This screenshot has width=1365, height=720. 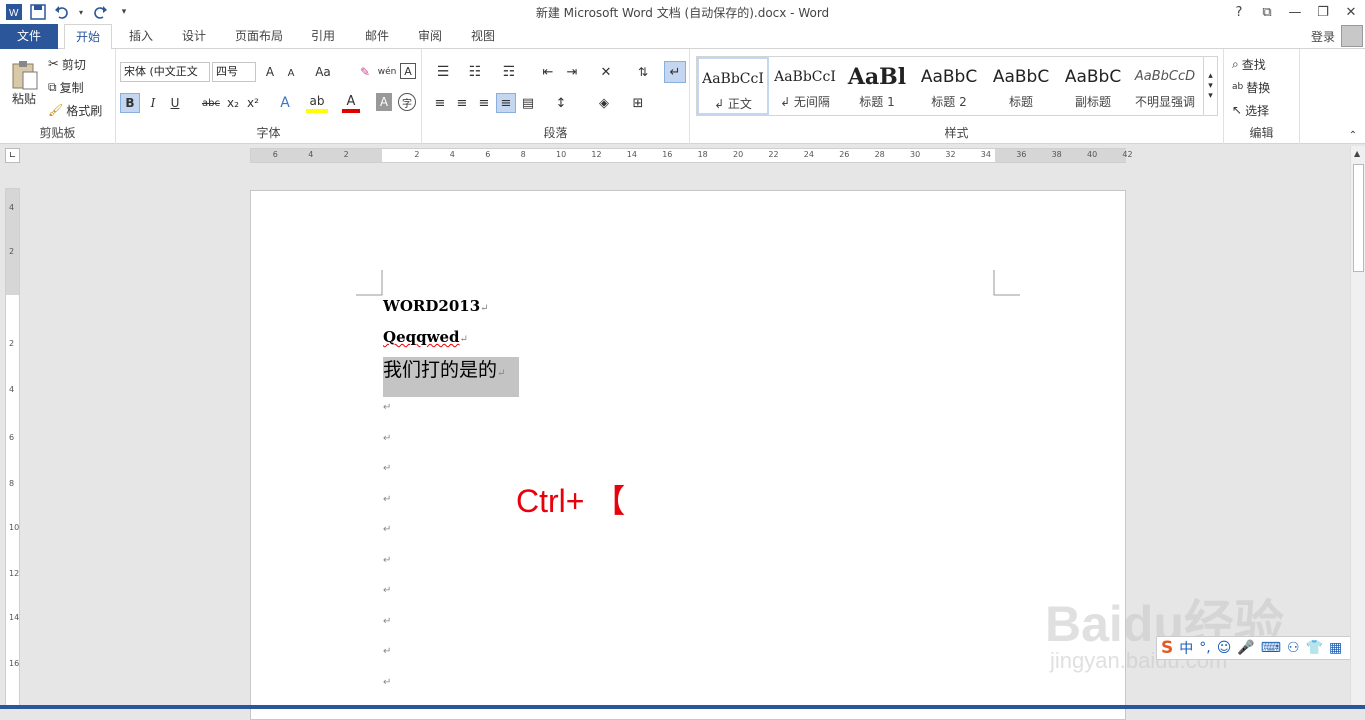 What do you see at coordinates (430, 36) in the screenshot?
I see `tab-review: 审阅` at bounding box center [430, 36].